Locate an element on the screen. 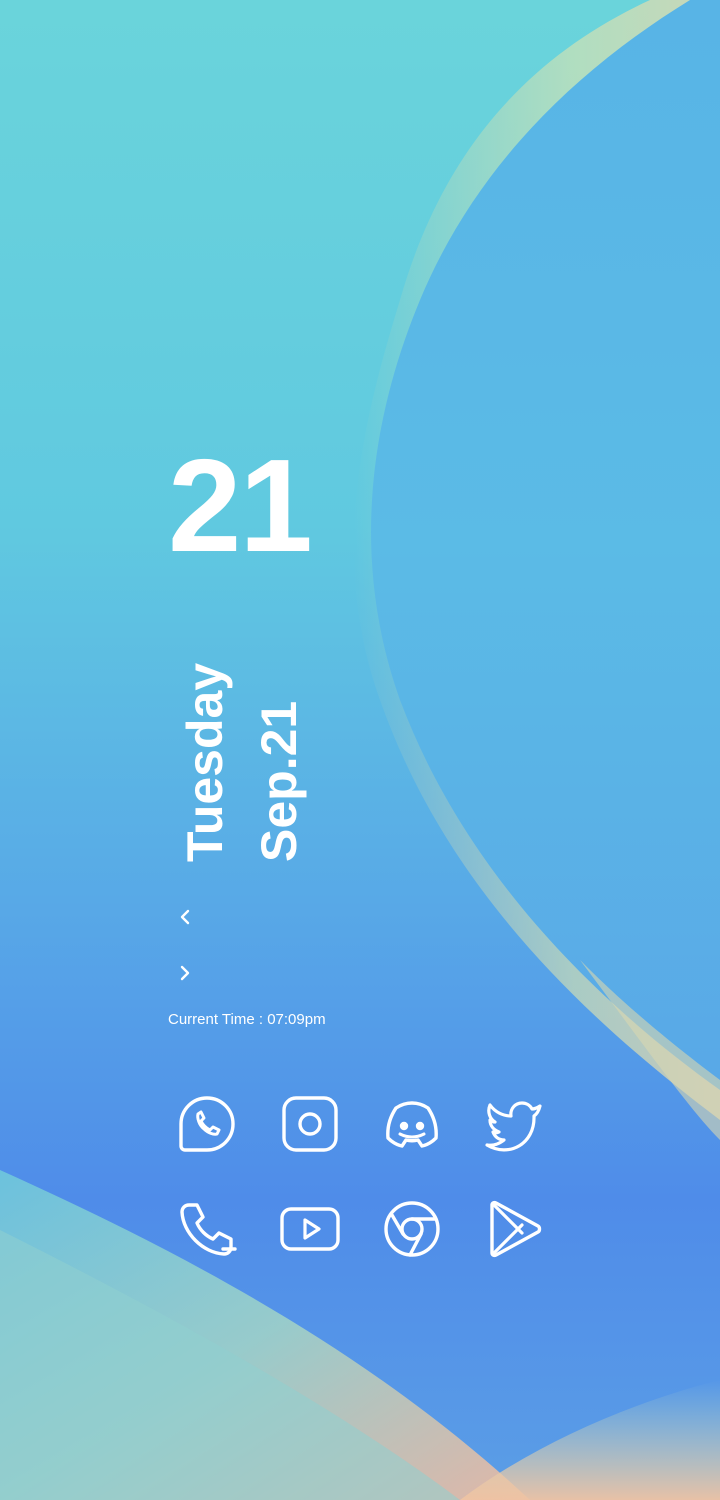 The width and height of the screenshot is (720, 1500). date-label: Sep.21 is located at coordinates (279, 781).